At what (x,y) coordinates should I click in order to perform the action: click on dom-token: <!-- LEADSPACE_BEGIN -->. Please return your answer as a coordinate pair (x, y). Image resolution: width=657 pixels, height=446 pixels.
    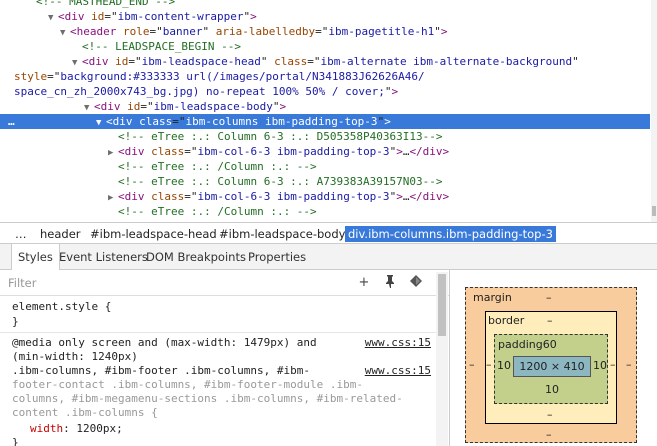
    Looking at the image, I should click on (161, 46).